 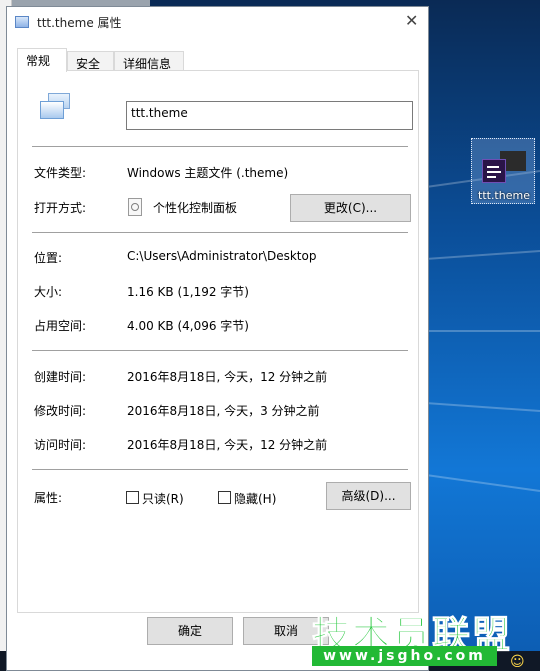 What do you see at coordinates (217, 22) in the screenshot?
I see `title-bar: ttt.theme 属性 ✕` at bounding box center [217, 22].